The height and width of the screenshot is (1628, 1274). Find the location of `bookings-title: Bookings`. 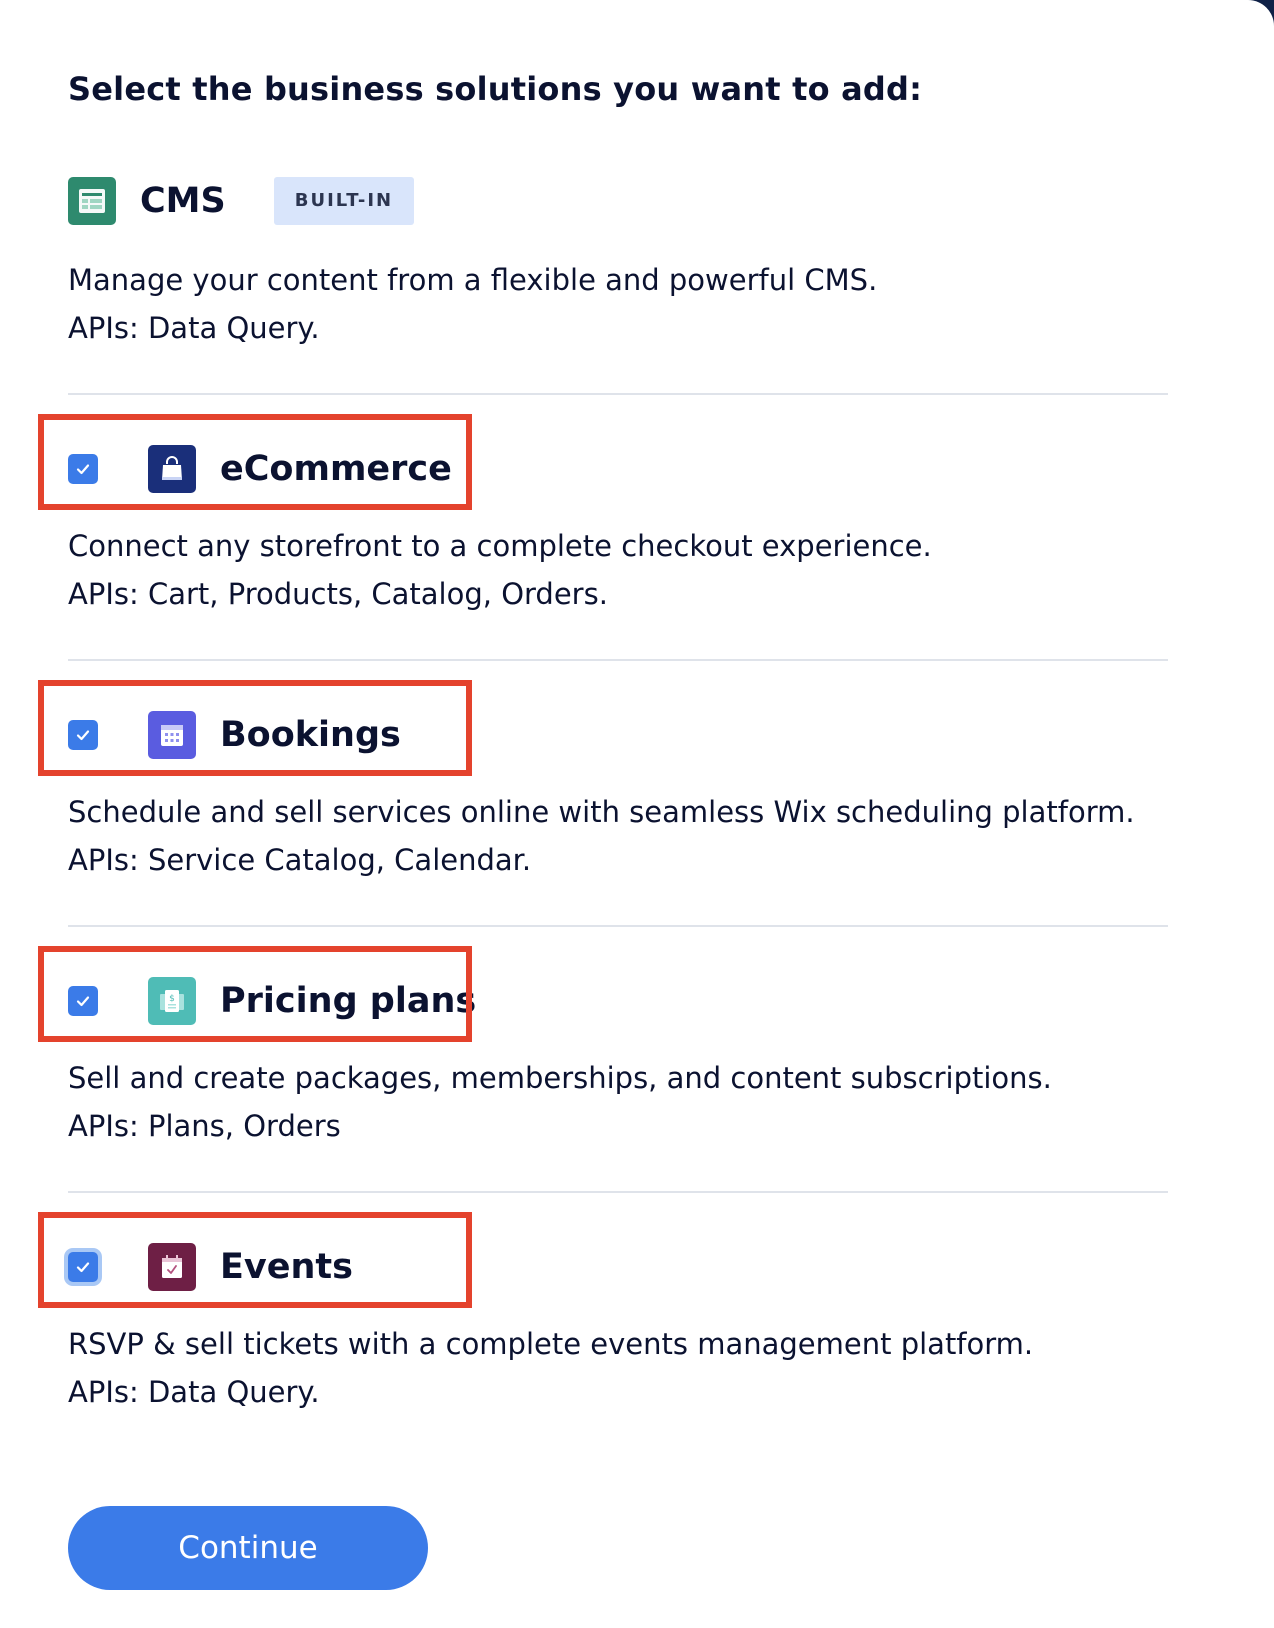

bookings-title: Bookings is located at coordinates (310, 735).